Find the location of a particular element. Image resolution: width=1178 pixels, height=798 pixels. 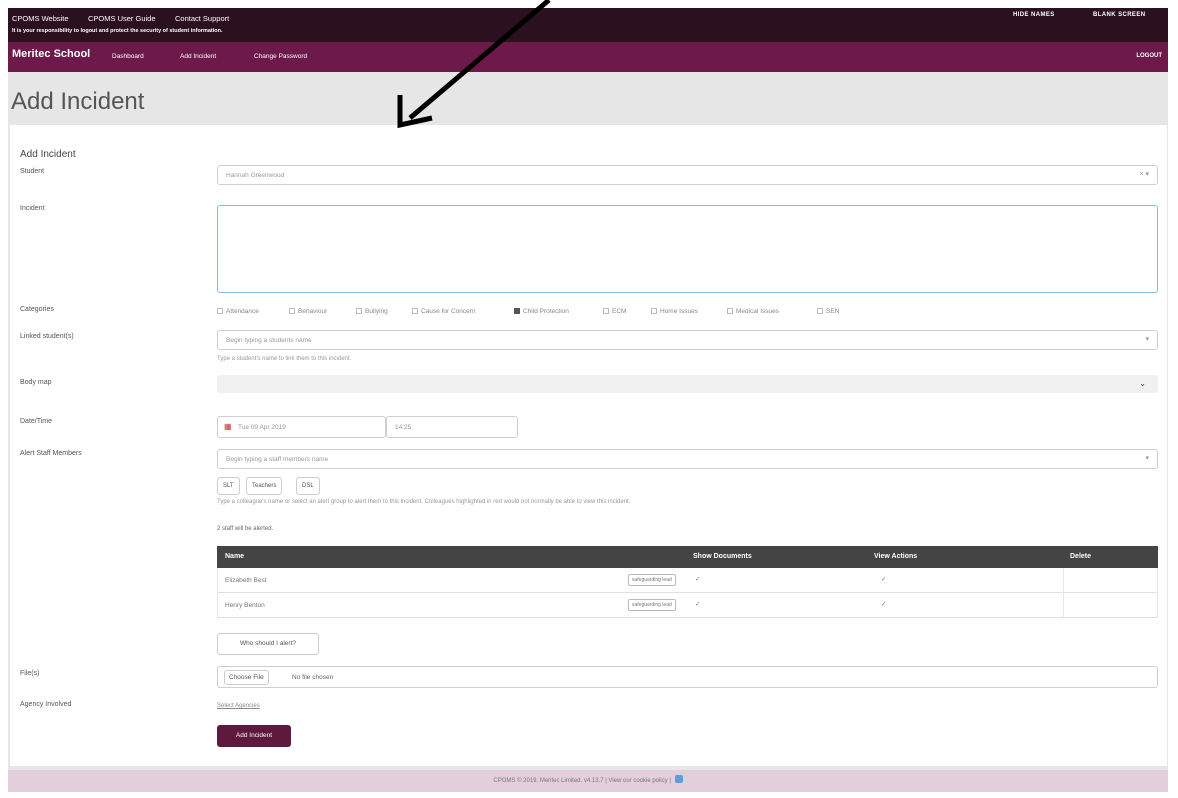

arrow-shaft is located at coordinates (479, 60).